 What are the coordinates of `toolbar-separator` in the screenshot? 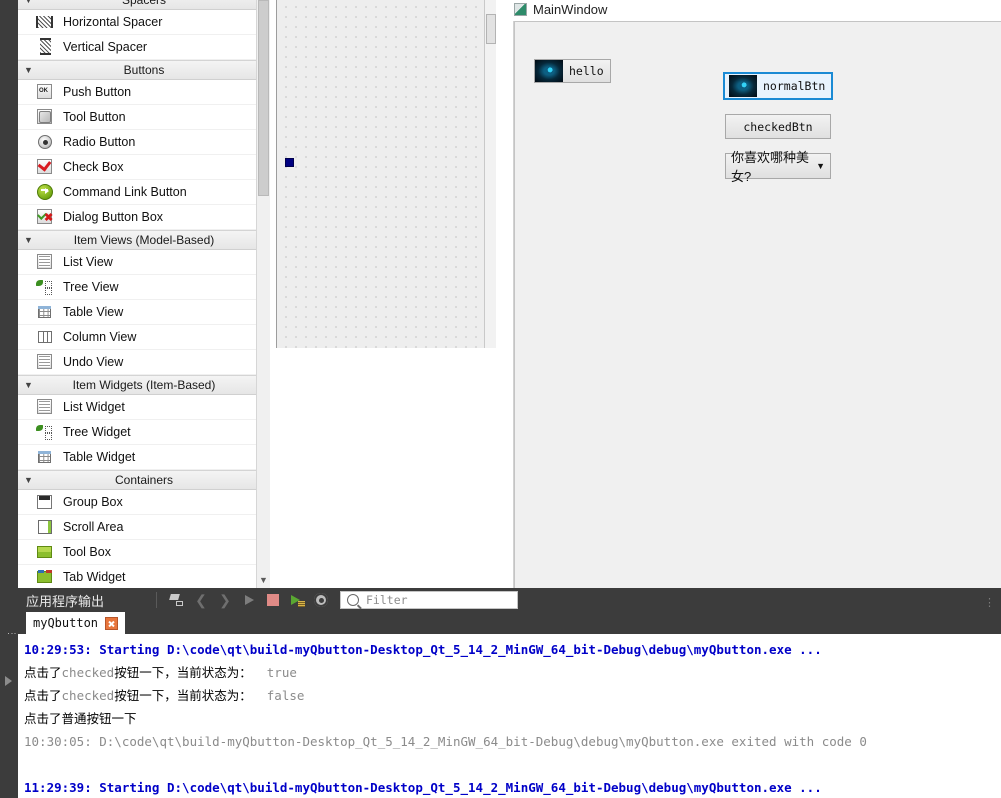 It's located at (156, 600).